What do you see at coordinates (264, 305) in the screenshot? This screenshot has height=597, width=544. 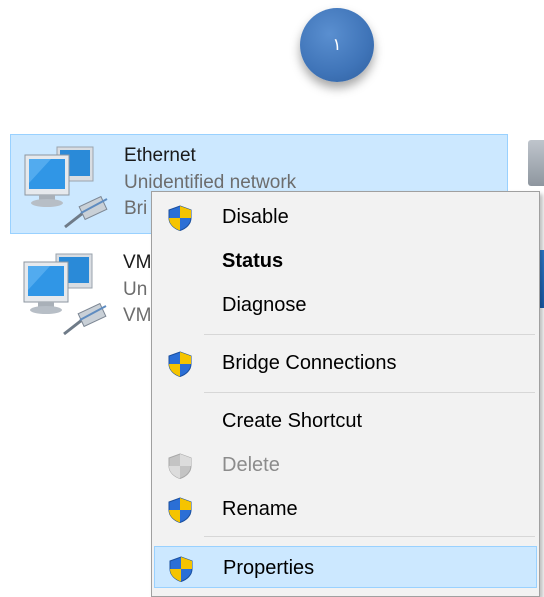 I see `menu-item-label: Diagnose` at bounding box center [264, 305].